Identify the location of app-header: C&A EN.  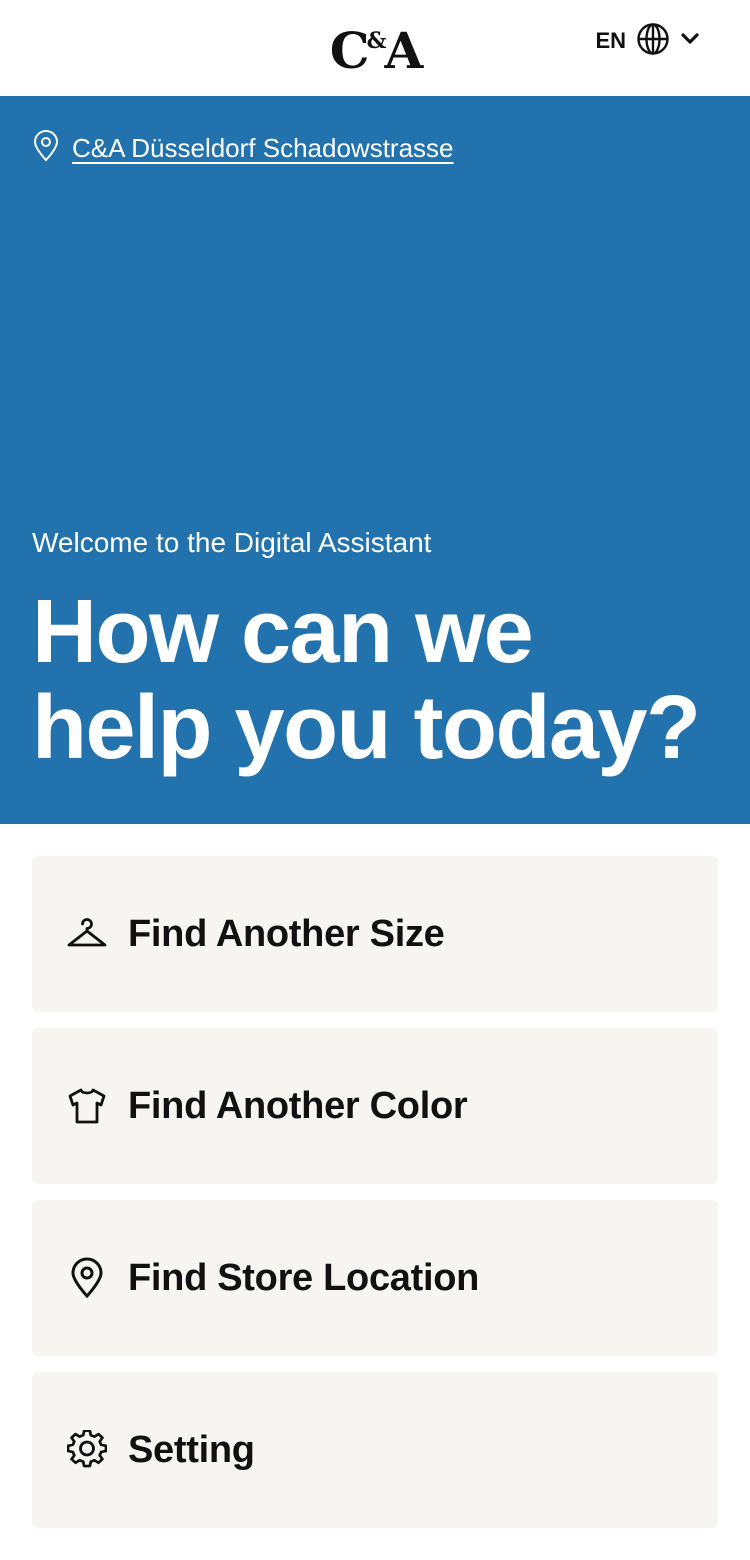
(375, 48).